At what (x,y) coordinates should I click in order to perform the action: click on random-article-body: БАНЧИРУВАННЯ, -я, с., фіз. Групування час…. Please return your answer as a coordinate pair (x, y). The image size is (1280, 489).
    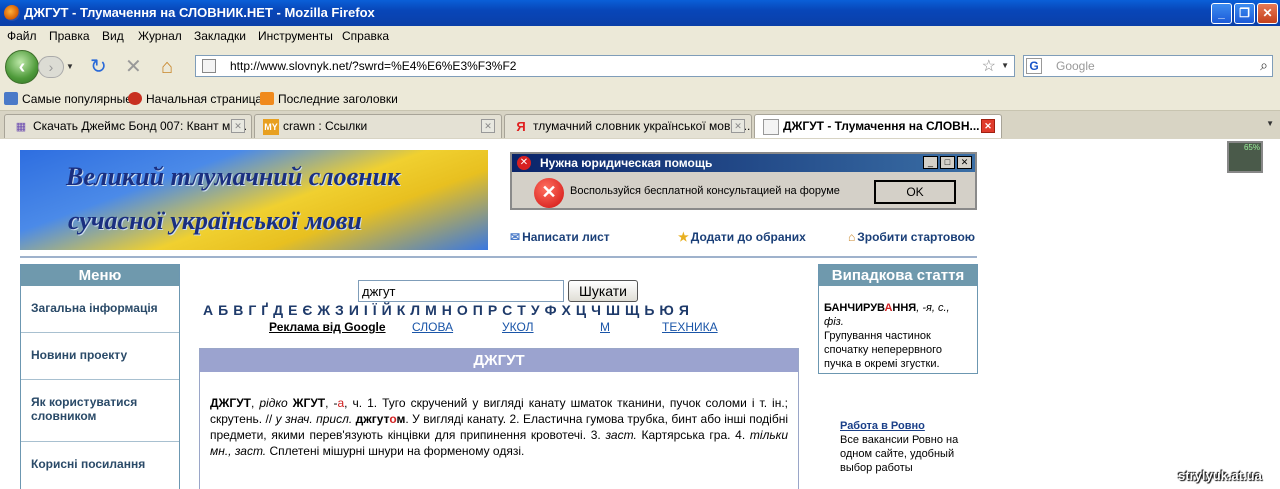
    Looking at the image, I should click on (898, 328).